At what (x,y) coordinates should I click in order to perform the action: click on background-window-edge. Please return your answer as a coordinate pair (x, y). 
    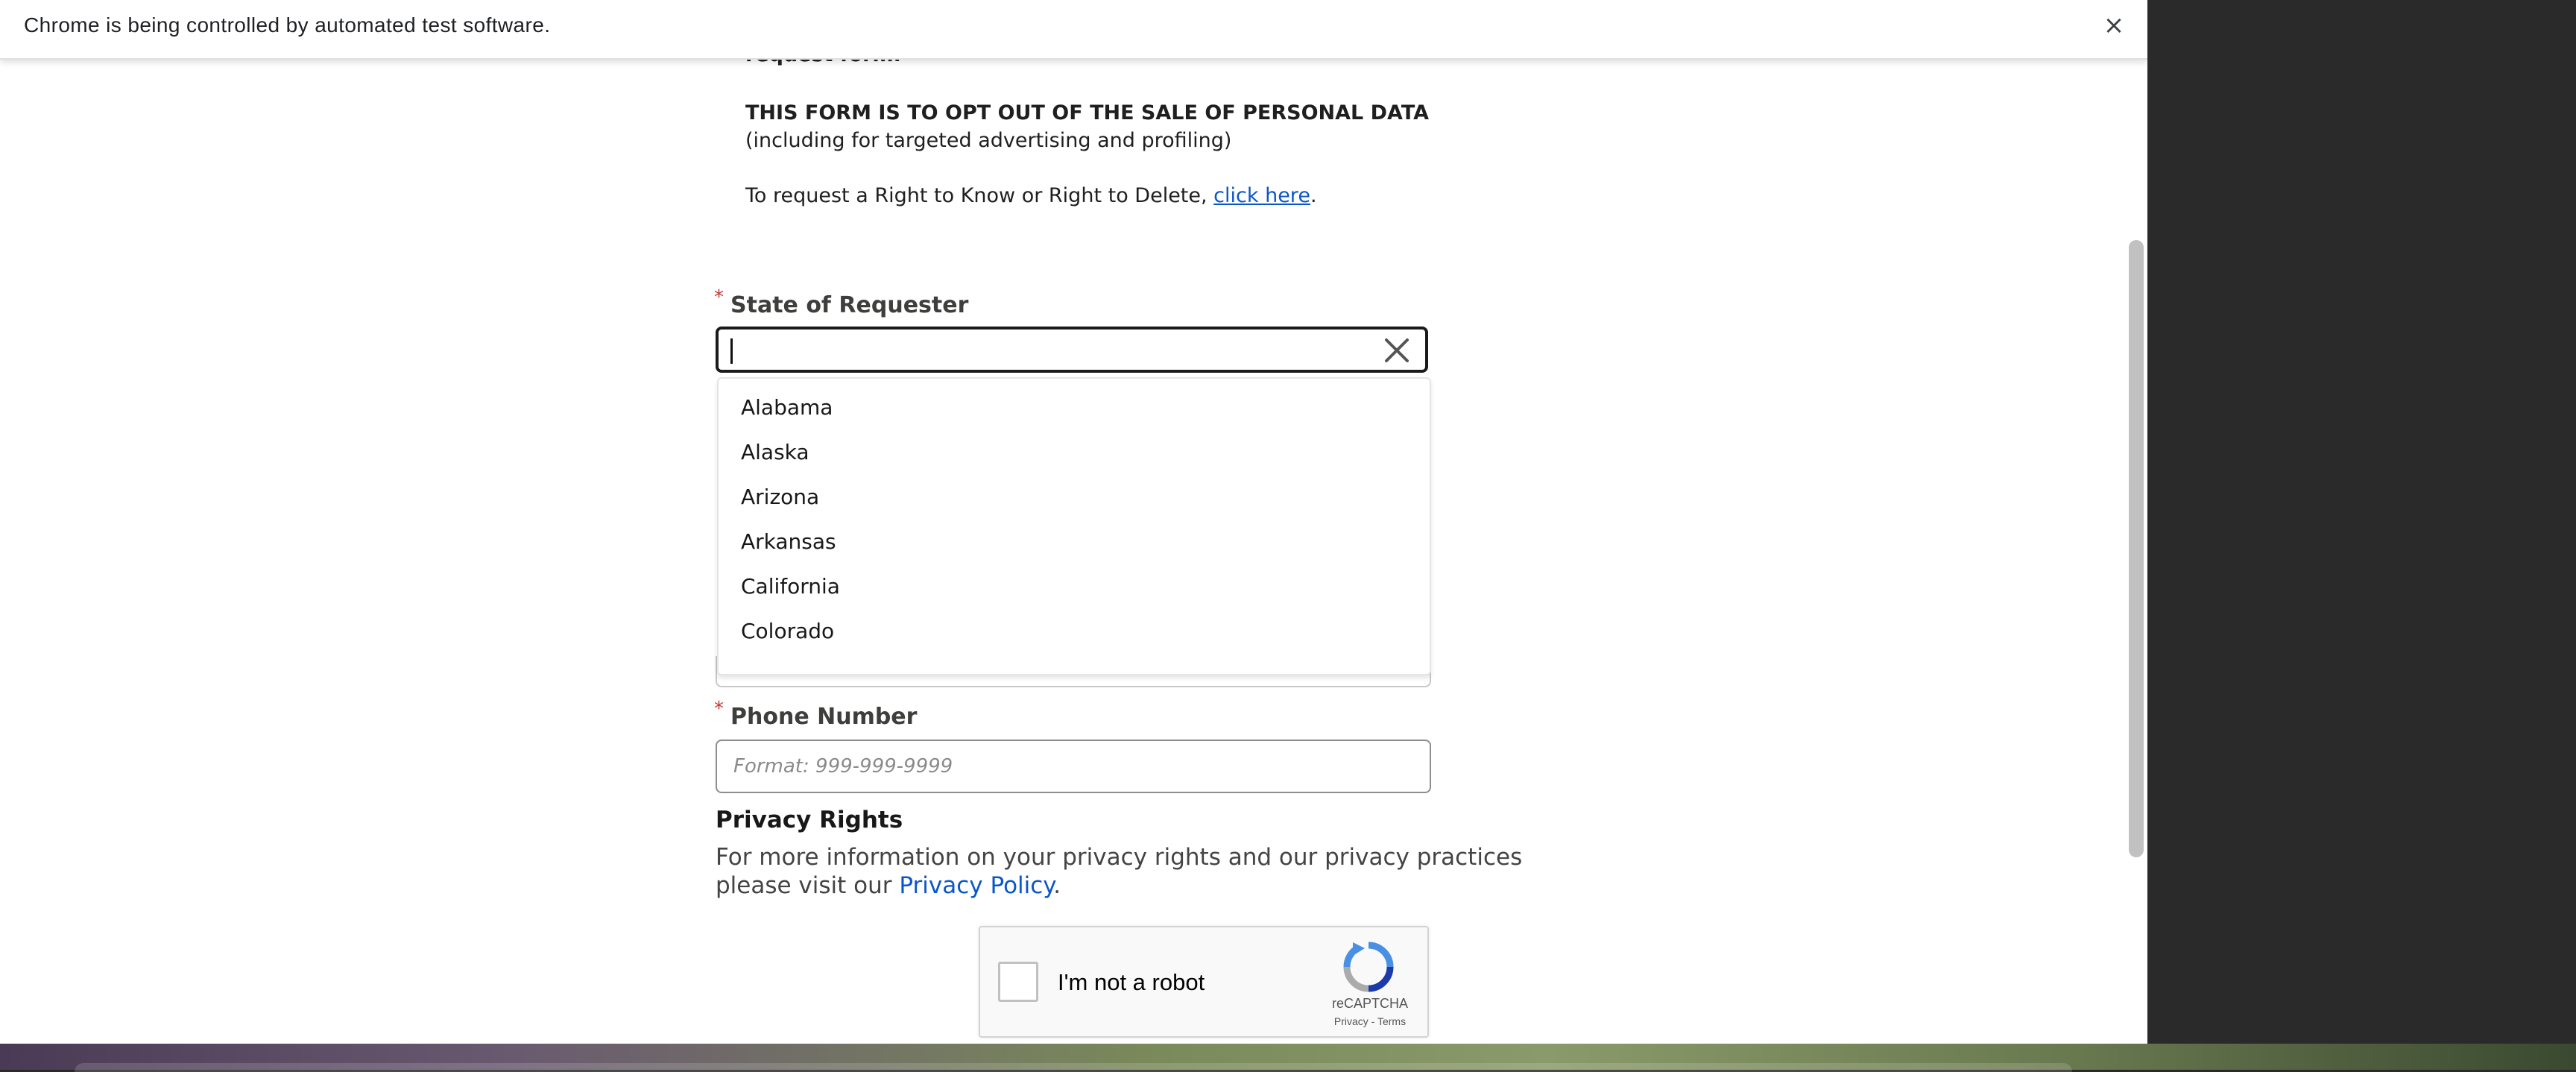
    Looking at the image, I should click on (1073, 1067).